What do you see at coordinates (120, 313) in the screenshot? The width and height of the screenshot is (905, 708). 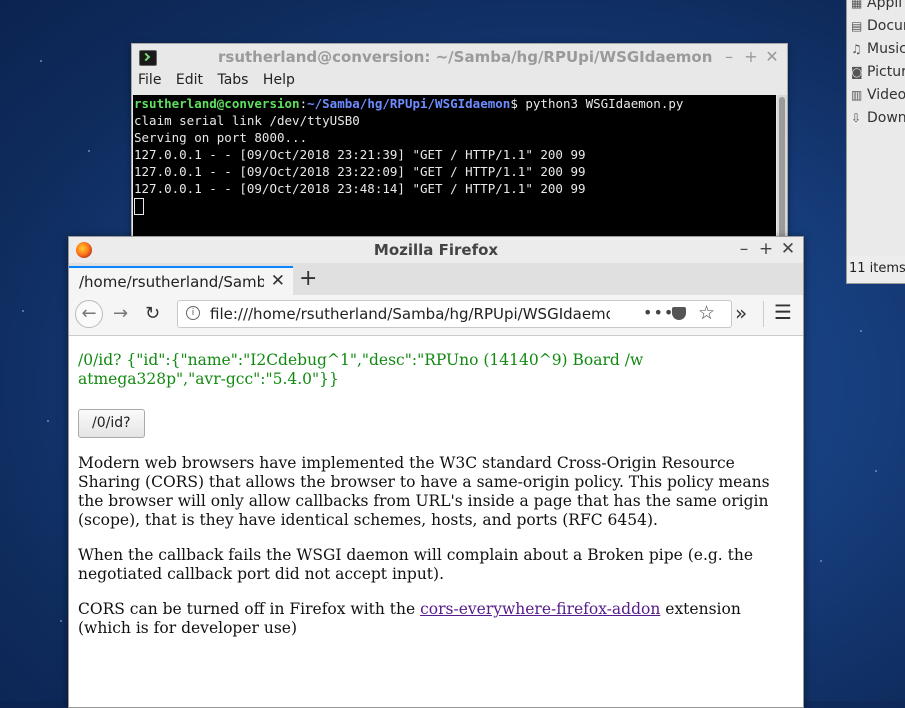 I see `forward-arrow-icon: →` at bounding box center [120, 313].